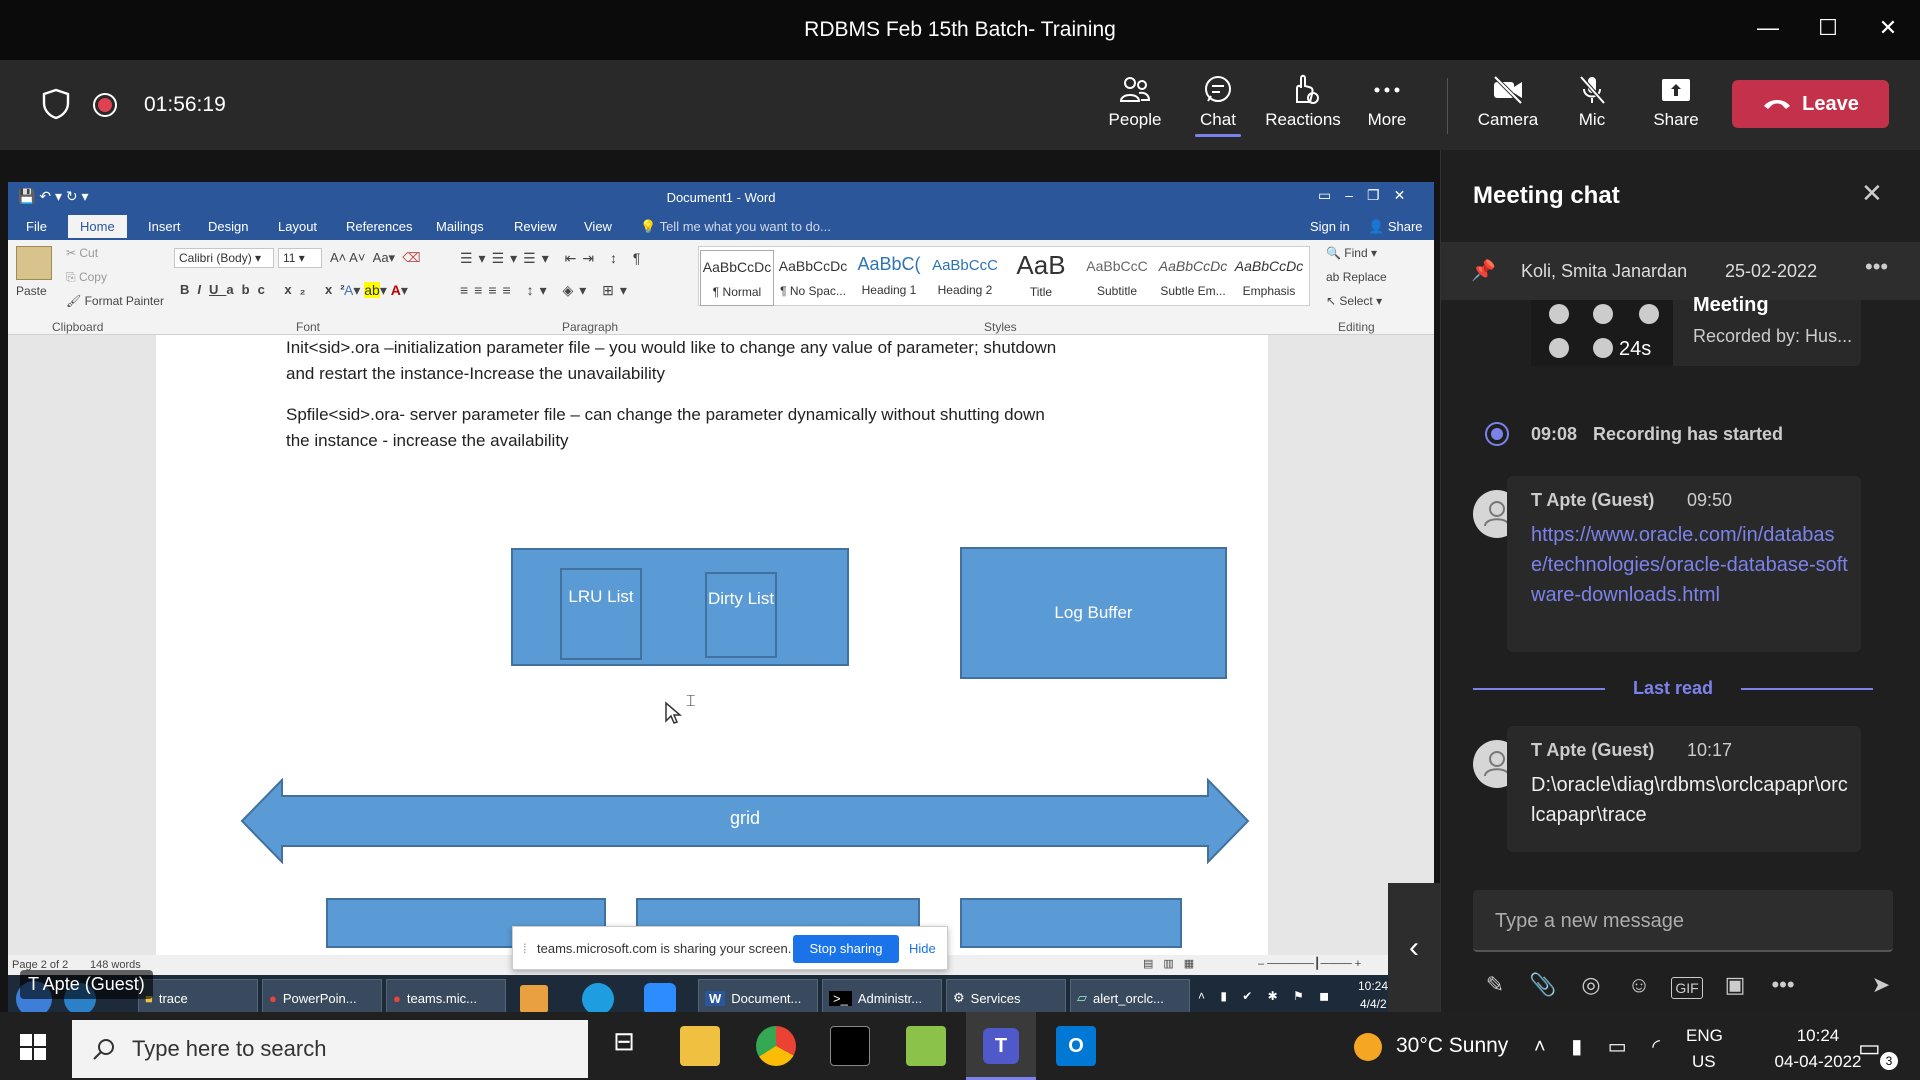 This screenshot has width=1920, height=1080. Describe the element at coordinates (525, 948) in the screenshot. I see `drag-handle-icon: ⁞` at that location.